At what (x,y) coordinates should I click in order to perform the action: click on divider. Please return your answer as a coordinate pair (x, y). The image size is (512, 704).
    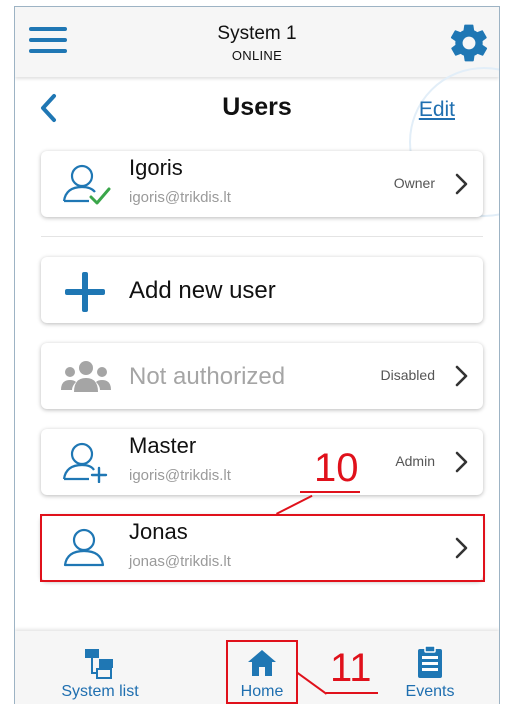
    Looking at the image, I should click on (262, 236).